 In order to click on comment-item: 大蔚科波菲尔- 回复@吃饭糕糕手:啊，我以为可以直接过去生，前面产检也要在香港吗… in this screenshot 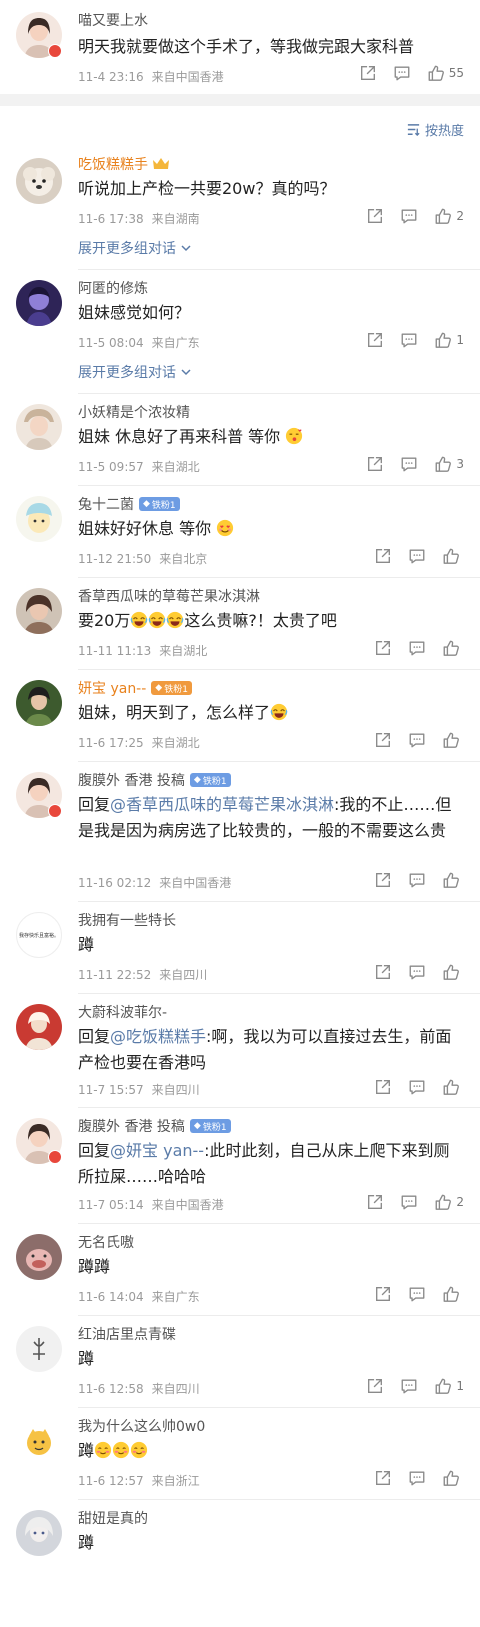, I will do `click(240, 1051)`.